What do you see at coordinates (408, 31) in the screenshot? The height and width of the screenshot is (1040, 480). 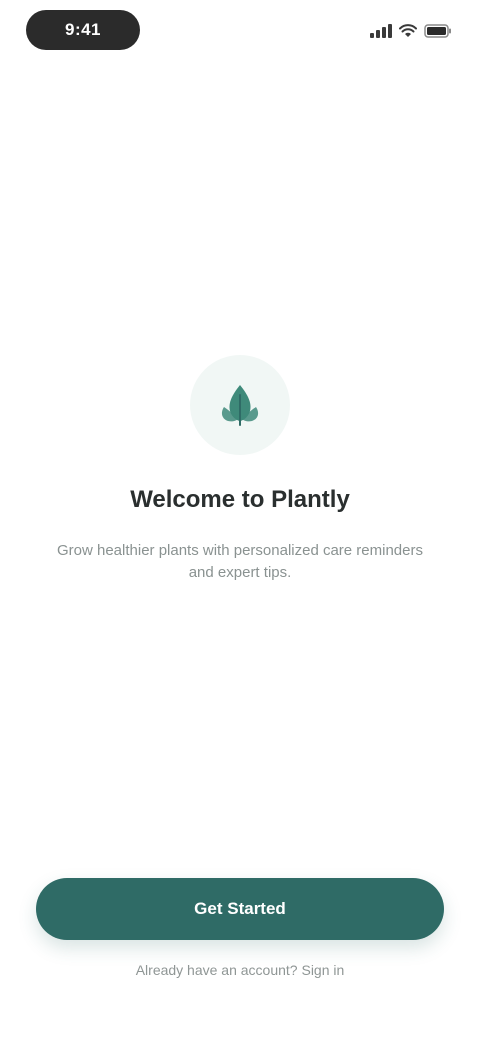 I see `wifi-icon` at bounding box center [408, 31].